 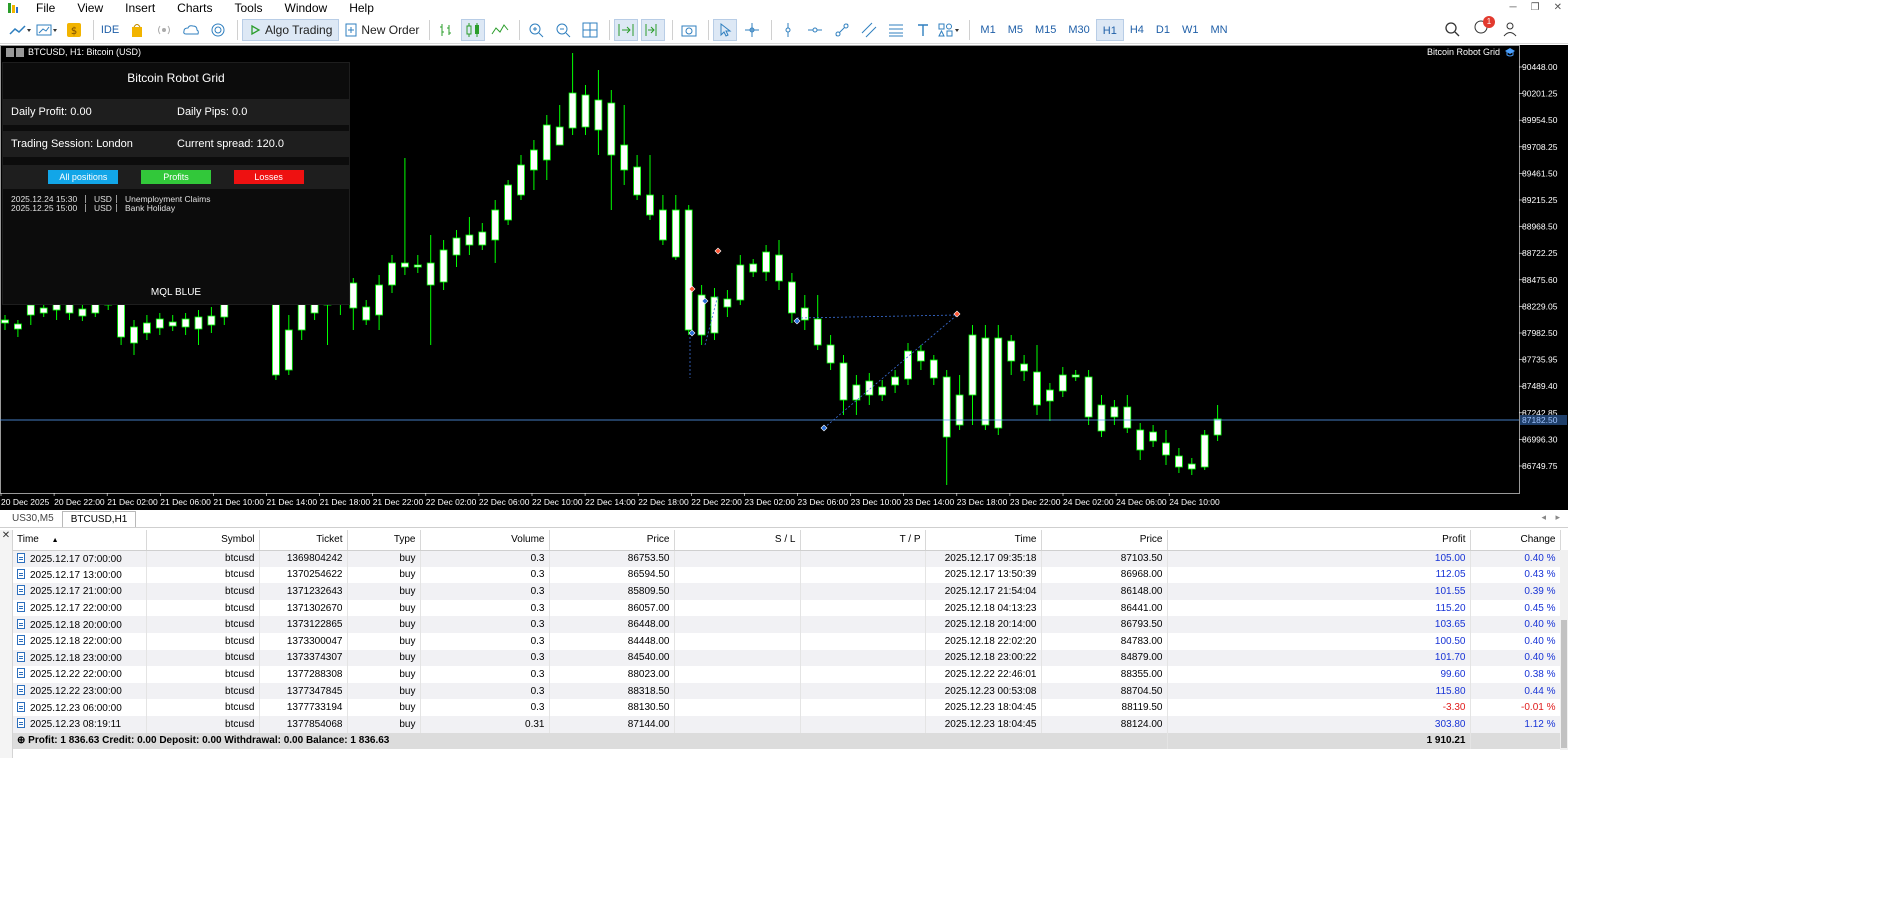 I want to click on table-cell: 0.38 %, so click(x=1515, y=674).